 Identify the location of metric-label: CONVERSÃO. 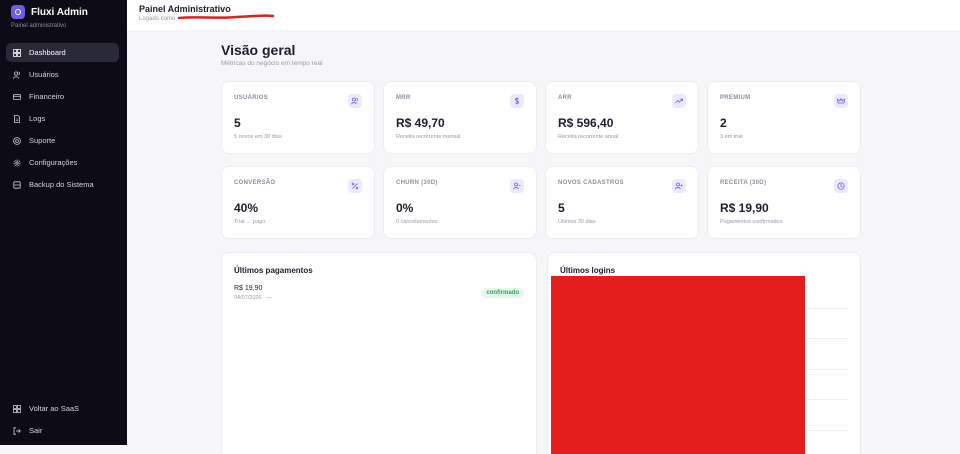
(255, 183).